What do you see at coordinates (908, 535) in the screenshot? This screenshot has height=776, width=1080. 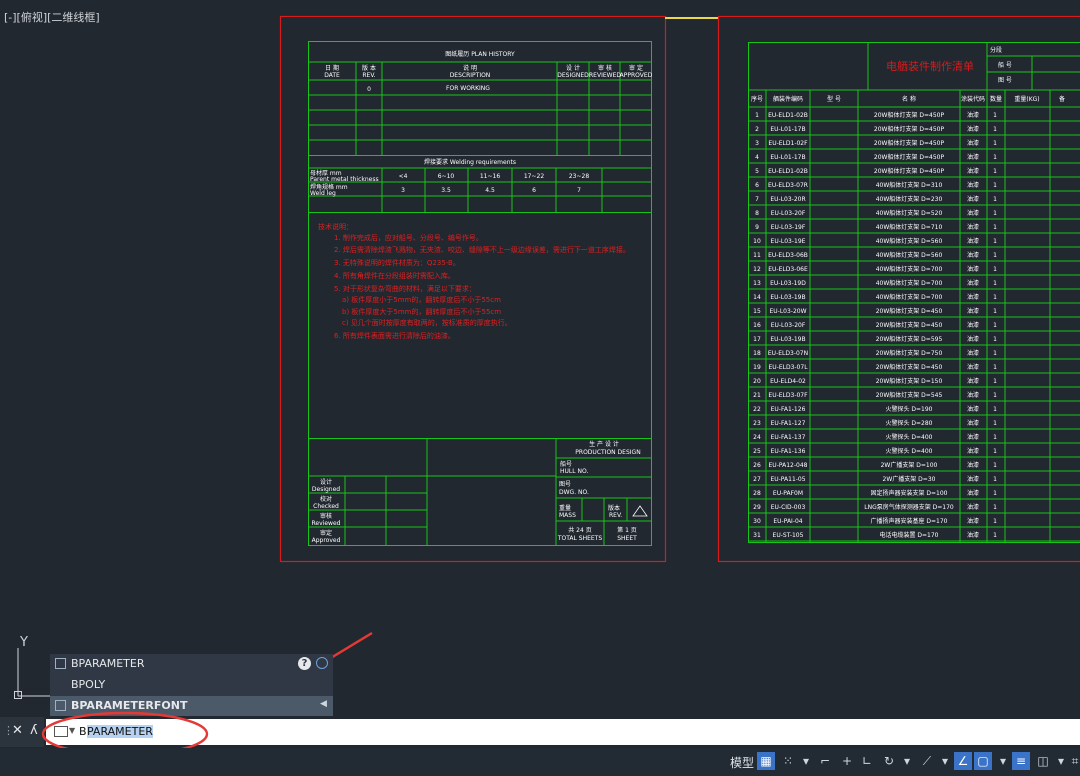 I see `list-cell: 电话电缆装置 D=170` at bounding box center [908, 535].